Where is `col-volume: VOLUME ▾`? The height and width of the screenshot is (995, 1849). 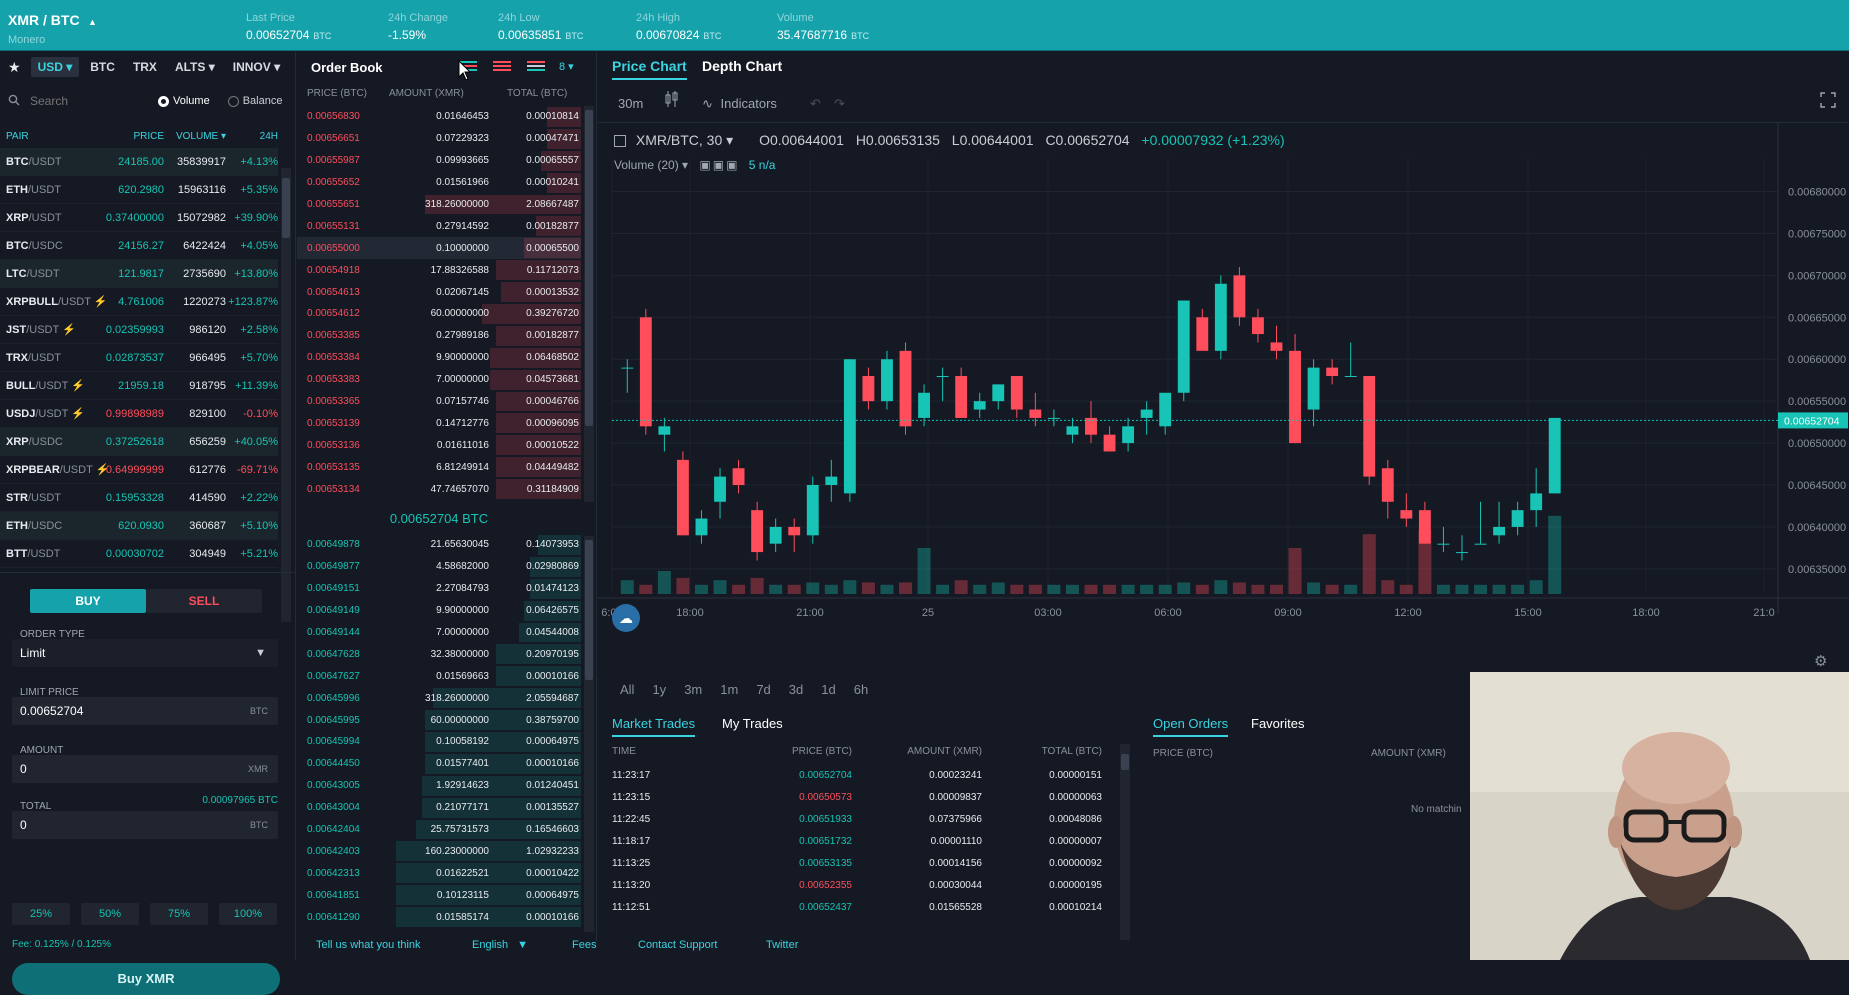
col-volume: VOLUME ▾ is located at coordinates (195, 136).